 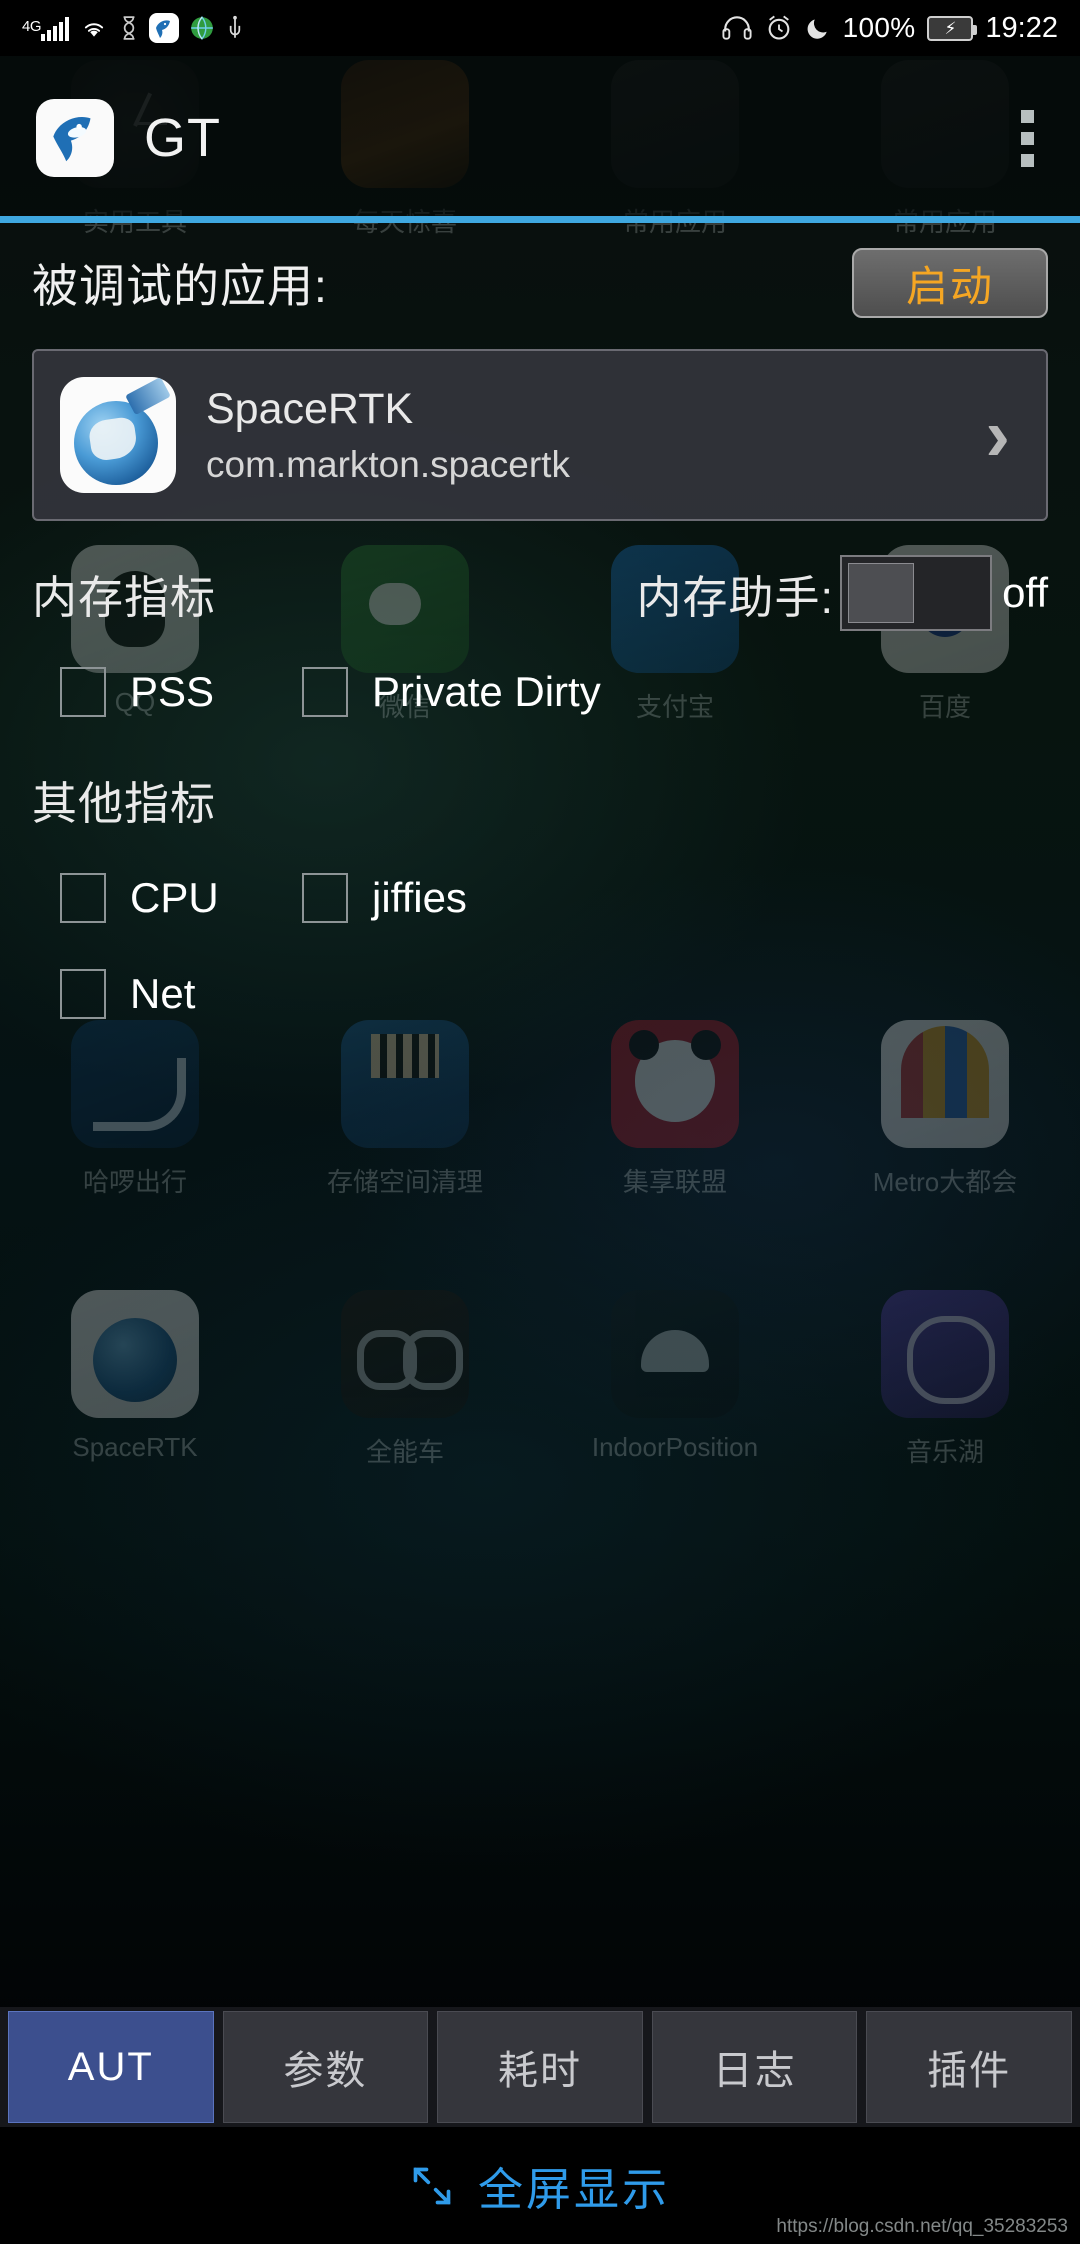 I want to click on checkbox-jiffies: jiffies, so click(x=379, y=898).